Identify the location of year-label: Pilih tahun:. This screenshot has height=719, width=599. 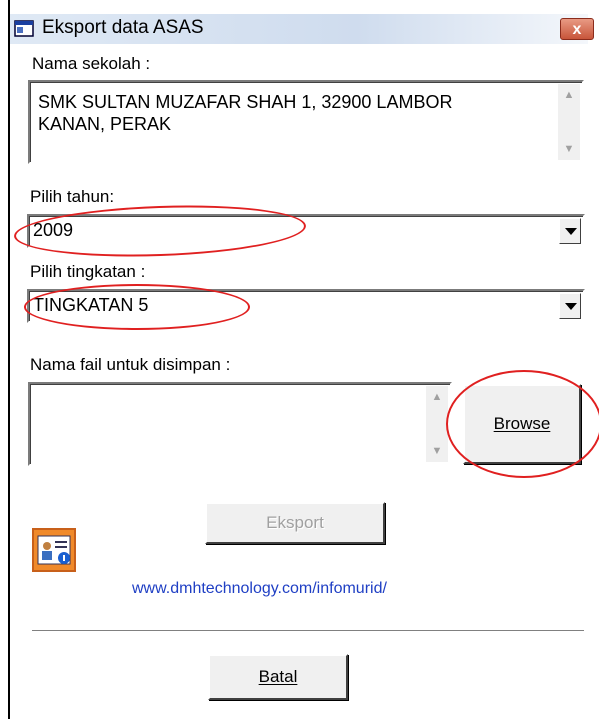
(72, 196).